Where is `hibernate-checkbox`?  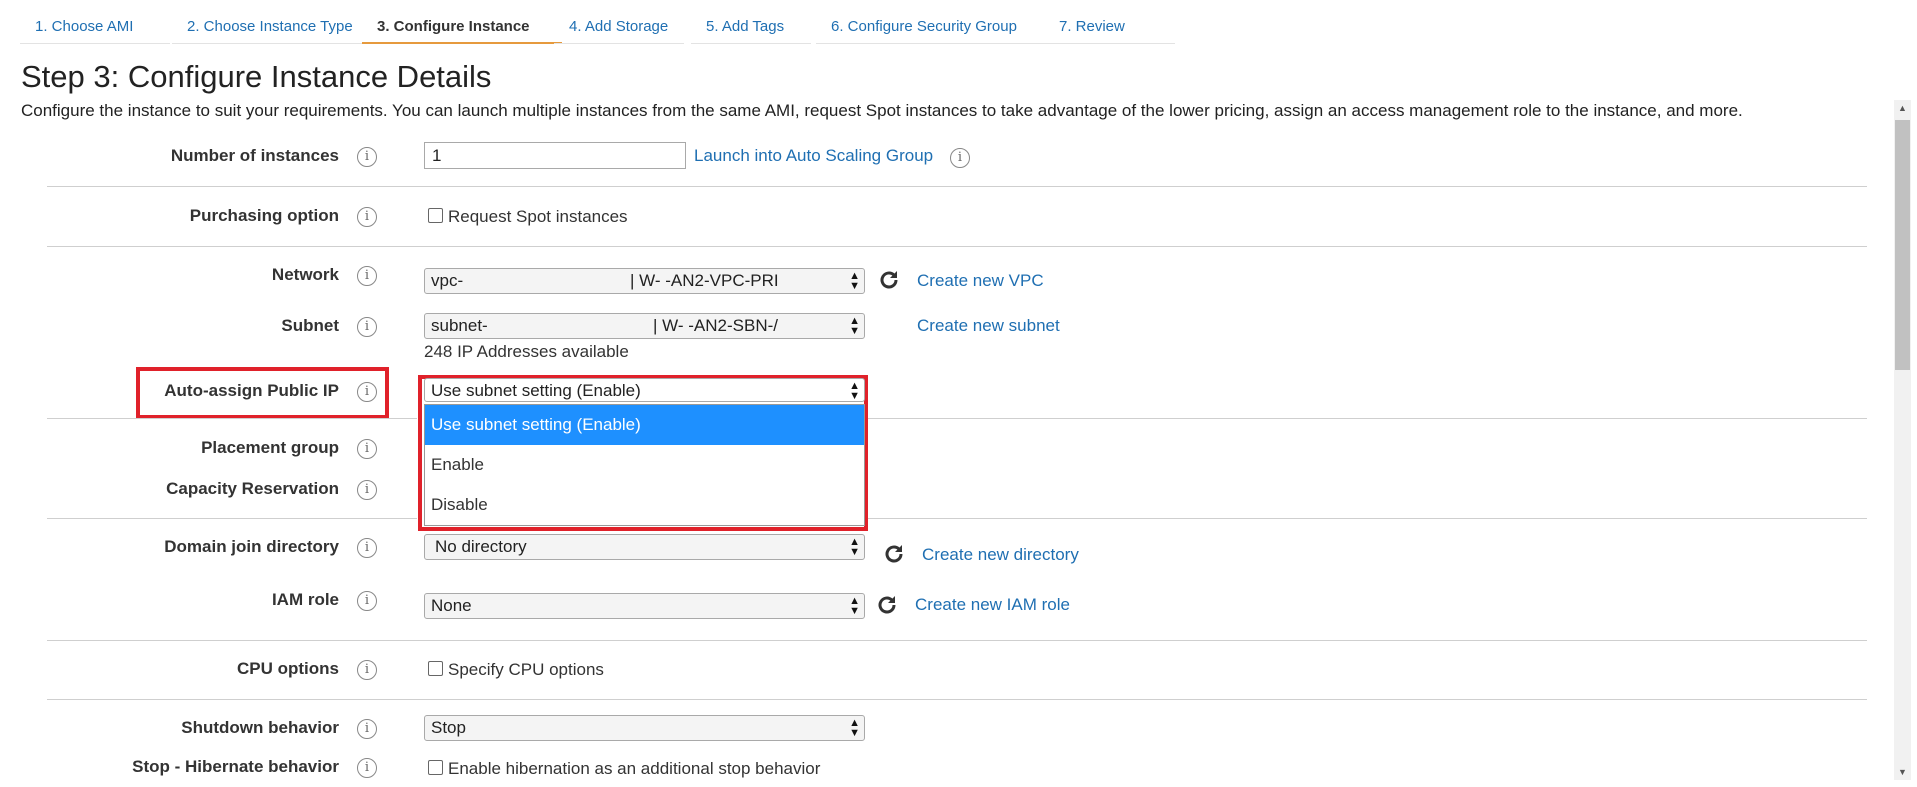
hibernate-checkbox is located at coordinates (435, 767).